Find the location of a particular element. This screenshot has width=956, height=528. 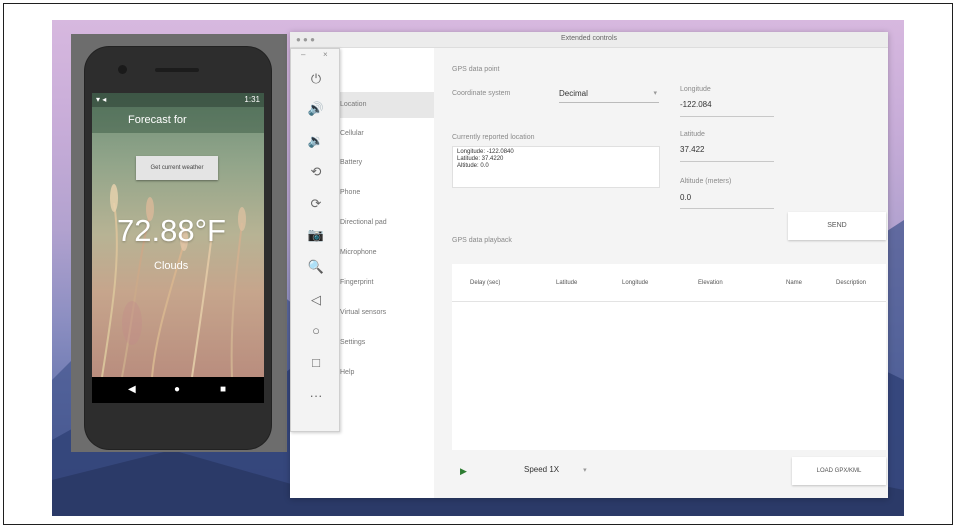

column-delay: Delay (sec) is located at coordinates (485, 283).